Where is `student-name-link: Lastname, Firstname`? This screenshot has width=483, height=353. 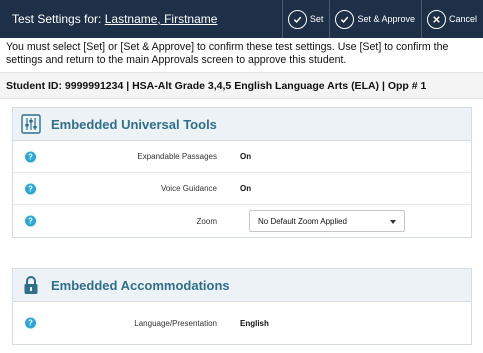
student-name-link: Lastname, Firstname is located at coordinates (161, 19).